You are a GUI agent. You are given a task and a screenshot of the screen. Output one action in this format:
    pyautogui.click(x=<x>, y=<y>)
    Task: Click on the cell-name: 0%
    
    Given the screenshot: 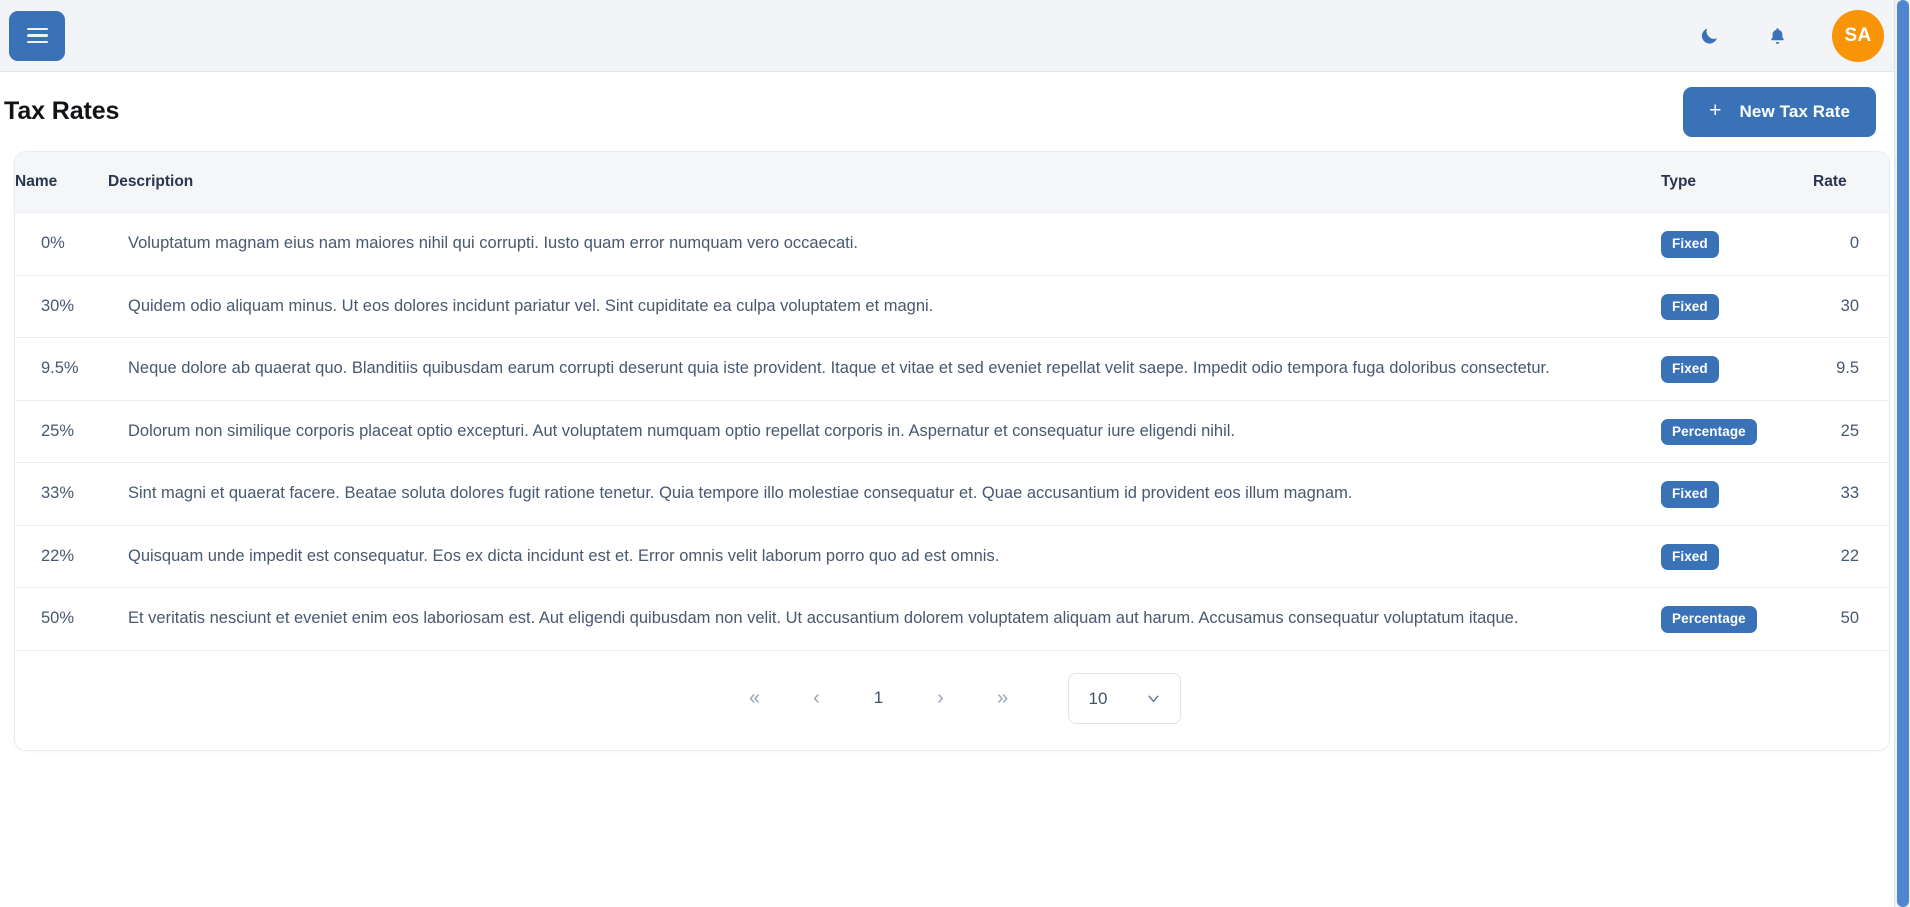 What is the action you would take?
    pyautogui.click(x=61, y=244)
    